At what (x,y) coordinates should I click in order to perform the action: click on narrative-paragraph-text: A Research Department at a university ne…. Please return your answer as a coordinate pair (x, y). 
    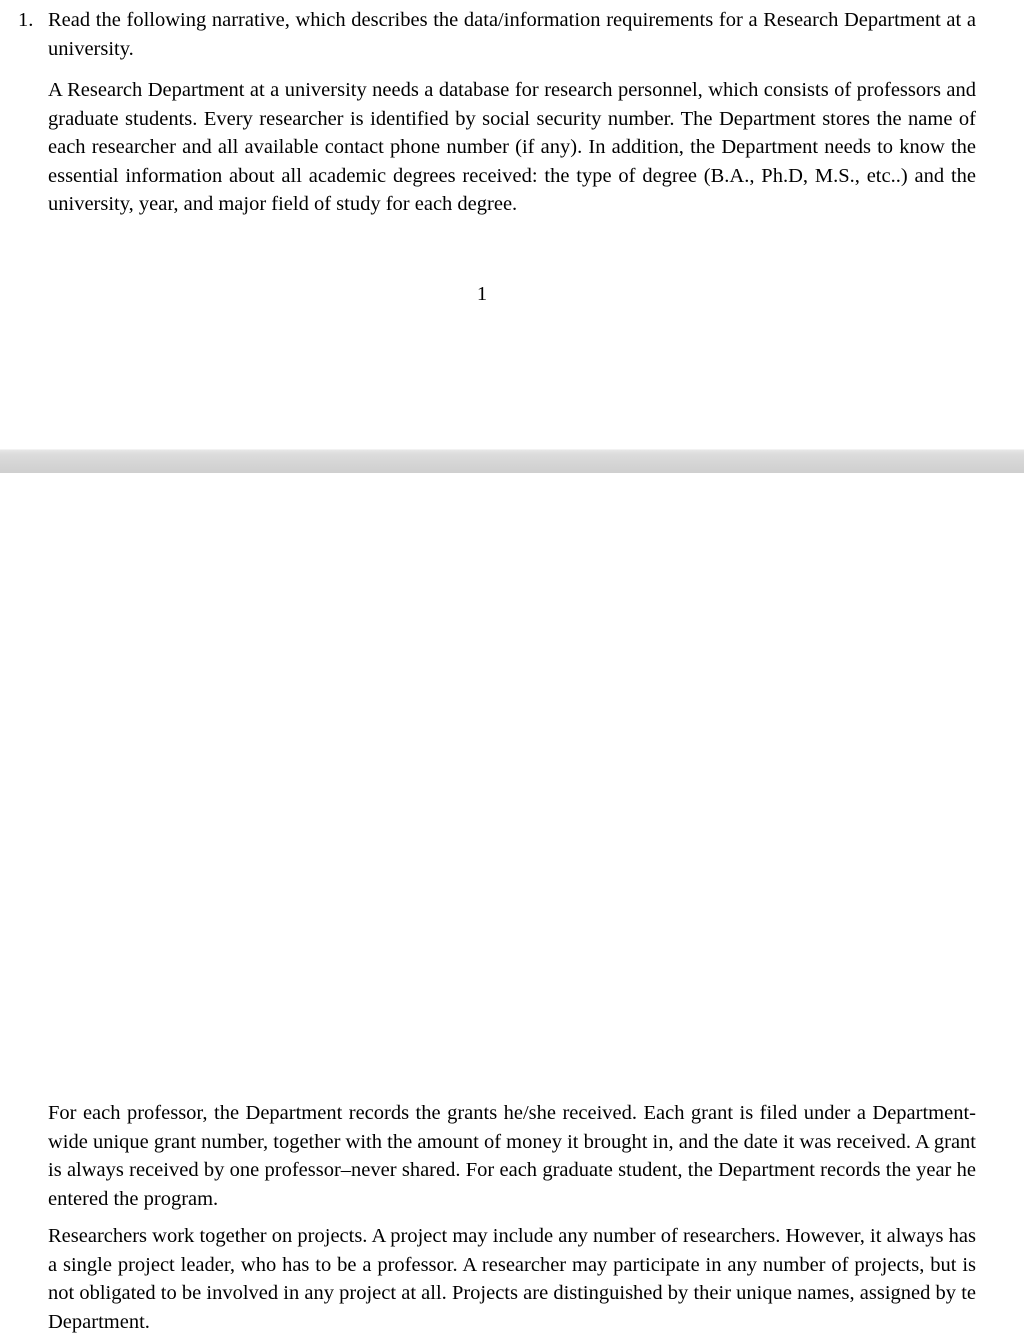
    Looking at the image, I should click on (512, 147).